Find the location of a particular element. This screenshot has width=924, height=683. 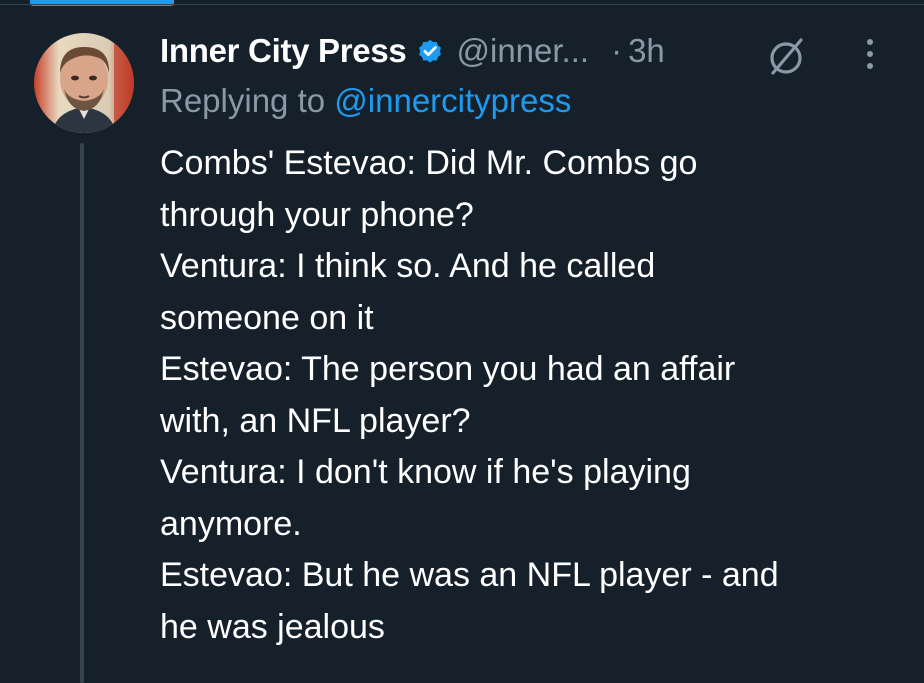

tweet-text-line: anymore. is located at coordinates (231, 523).